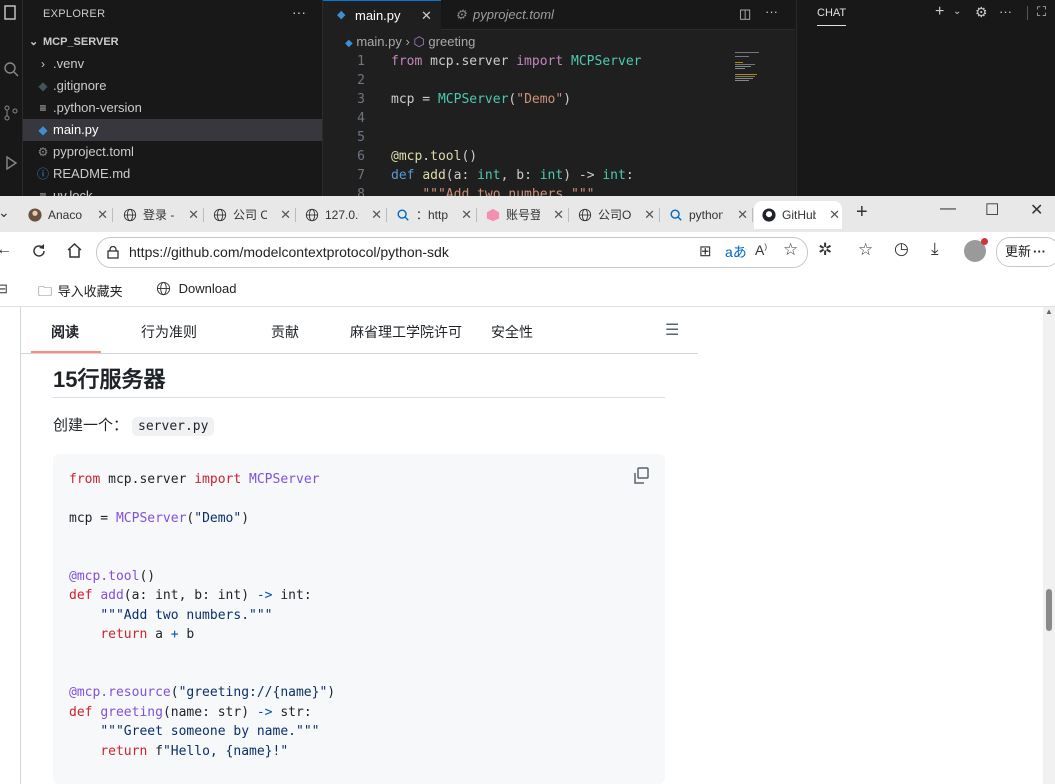  Describe the element at coordinates (1049, 545) in the screenshot. I see `page-scrollbar: ▲` at that location.